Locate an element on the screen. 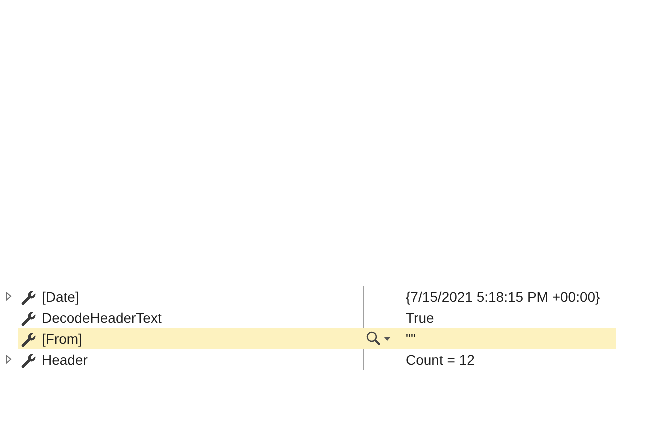  property-row: [Date] {7/15/2021 5:18:15 PM +00:00} is located at coordinates (317, 296).